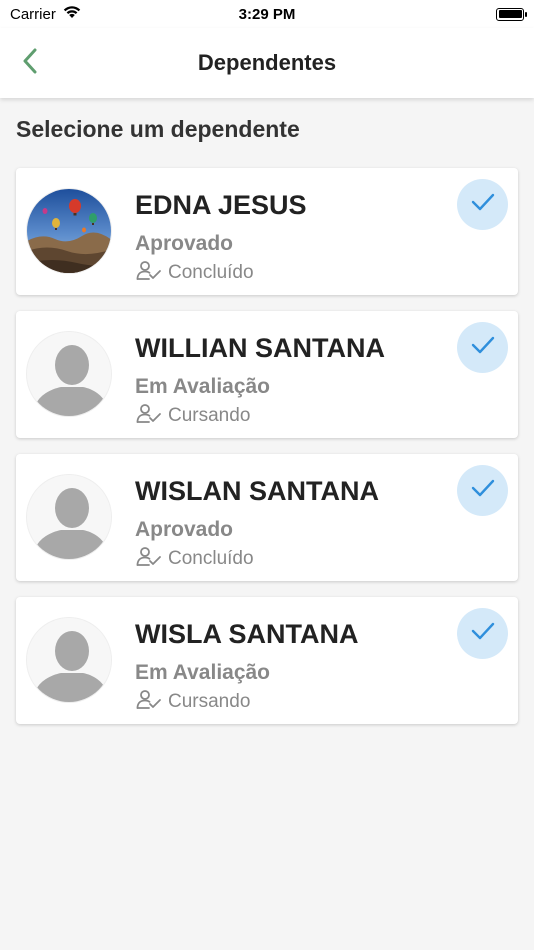  I want to click on nav-bar: Dependentes, so click(267, 63).